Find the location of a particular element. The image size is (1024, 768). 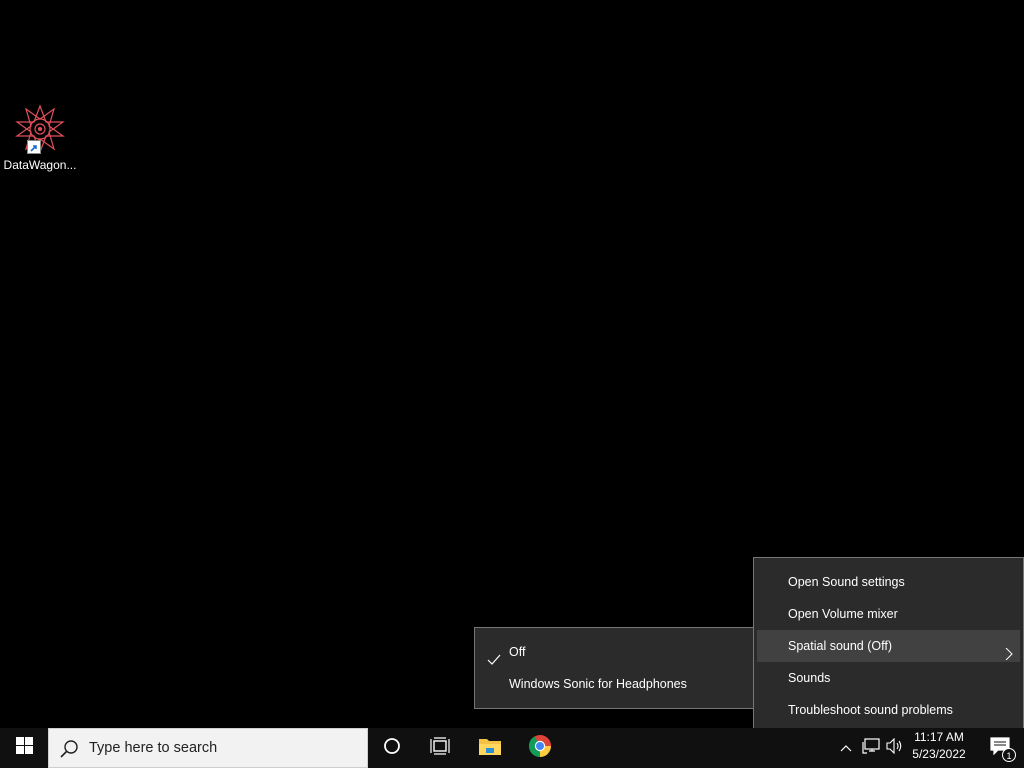

chrome-button is located at coordinates (540, 748).